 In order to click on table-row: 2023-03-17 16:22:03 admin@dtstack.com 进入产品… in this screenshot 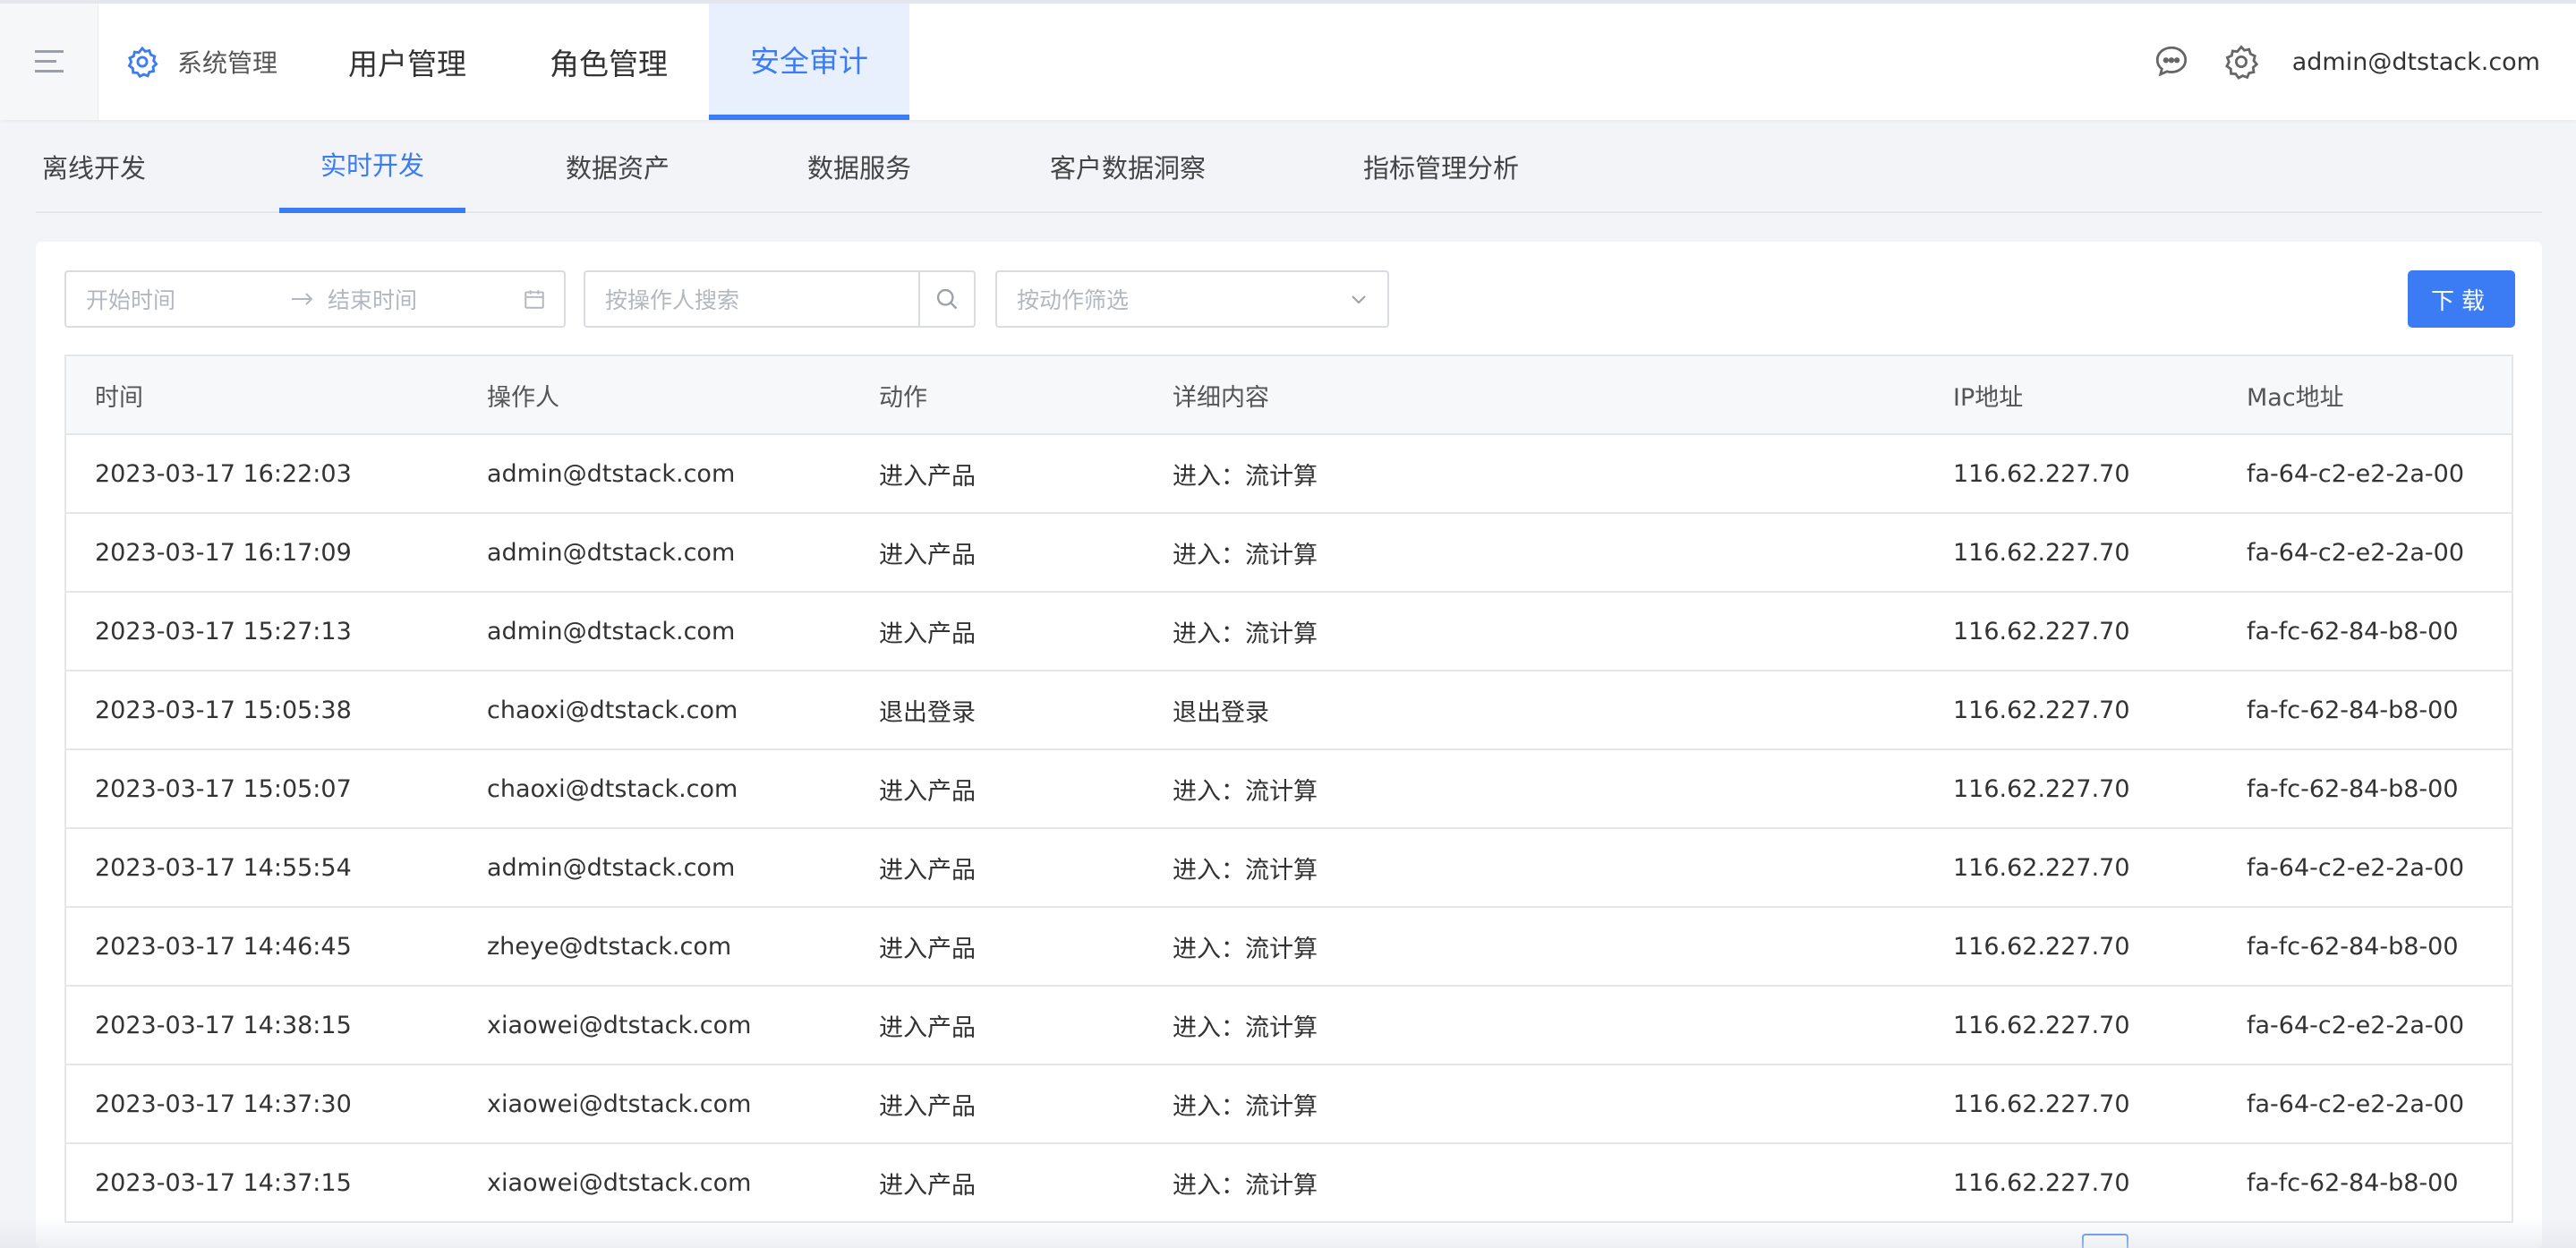, I will do `click(1289, 474)`.